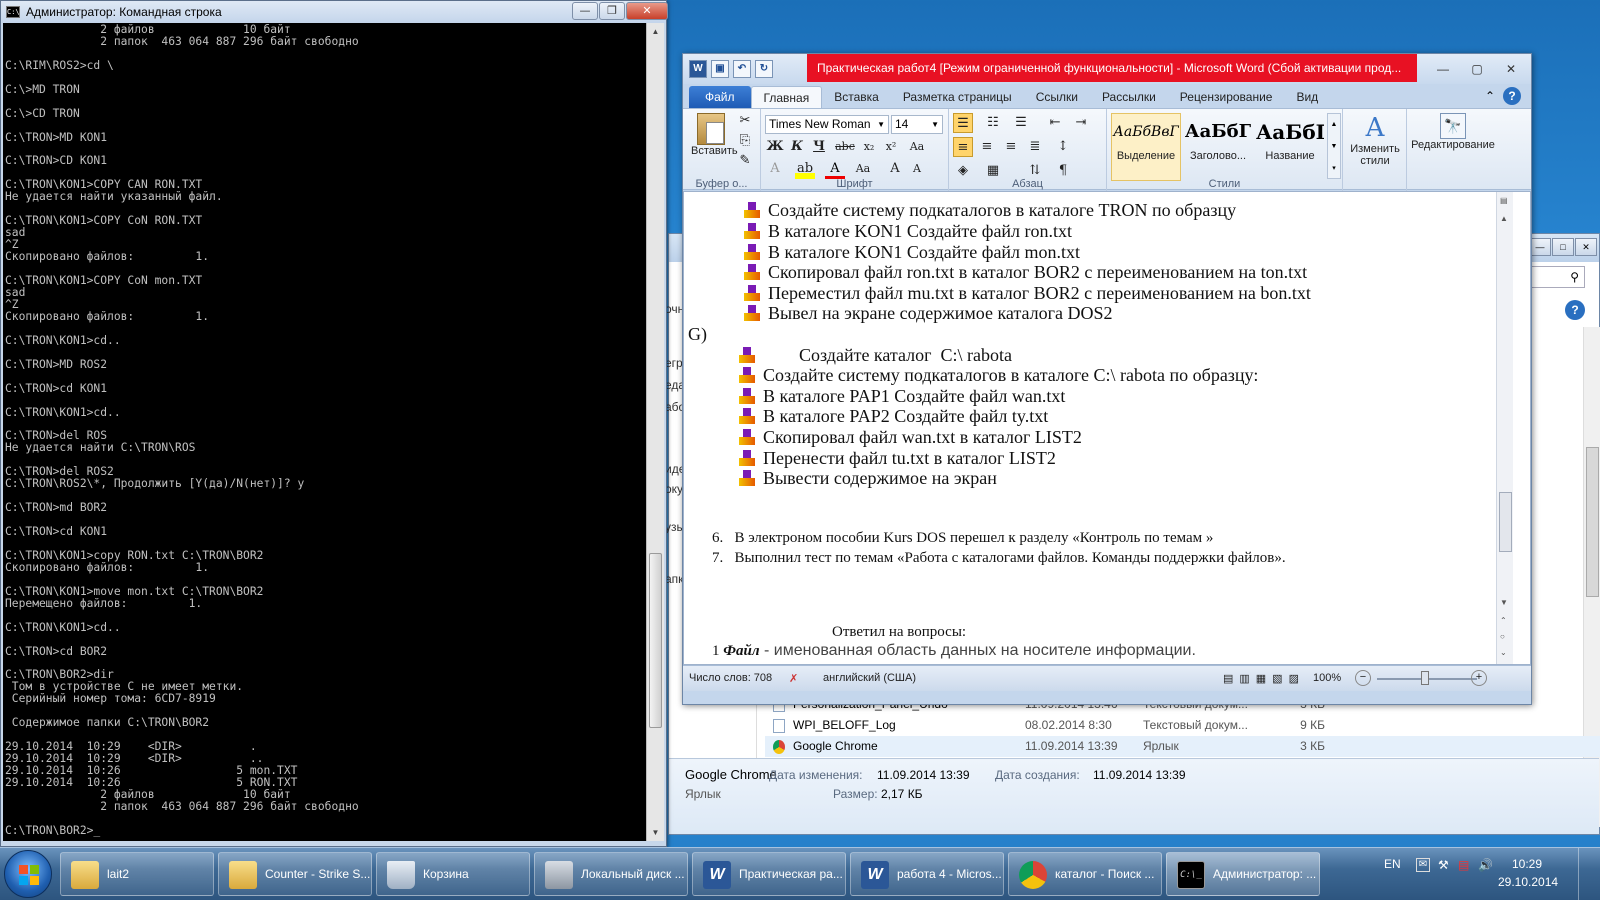  Describe the element at coordinates (764, 69) in the screenshot. I see `redo-icon: ↻` at that location.